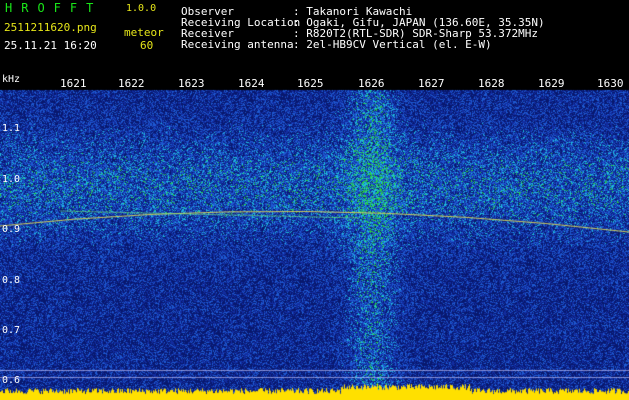 This screenshot has width=629, height=400. I want to click on capture-type-label: meteor, so click(144, 32).